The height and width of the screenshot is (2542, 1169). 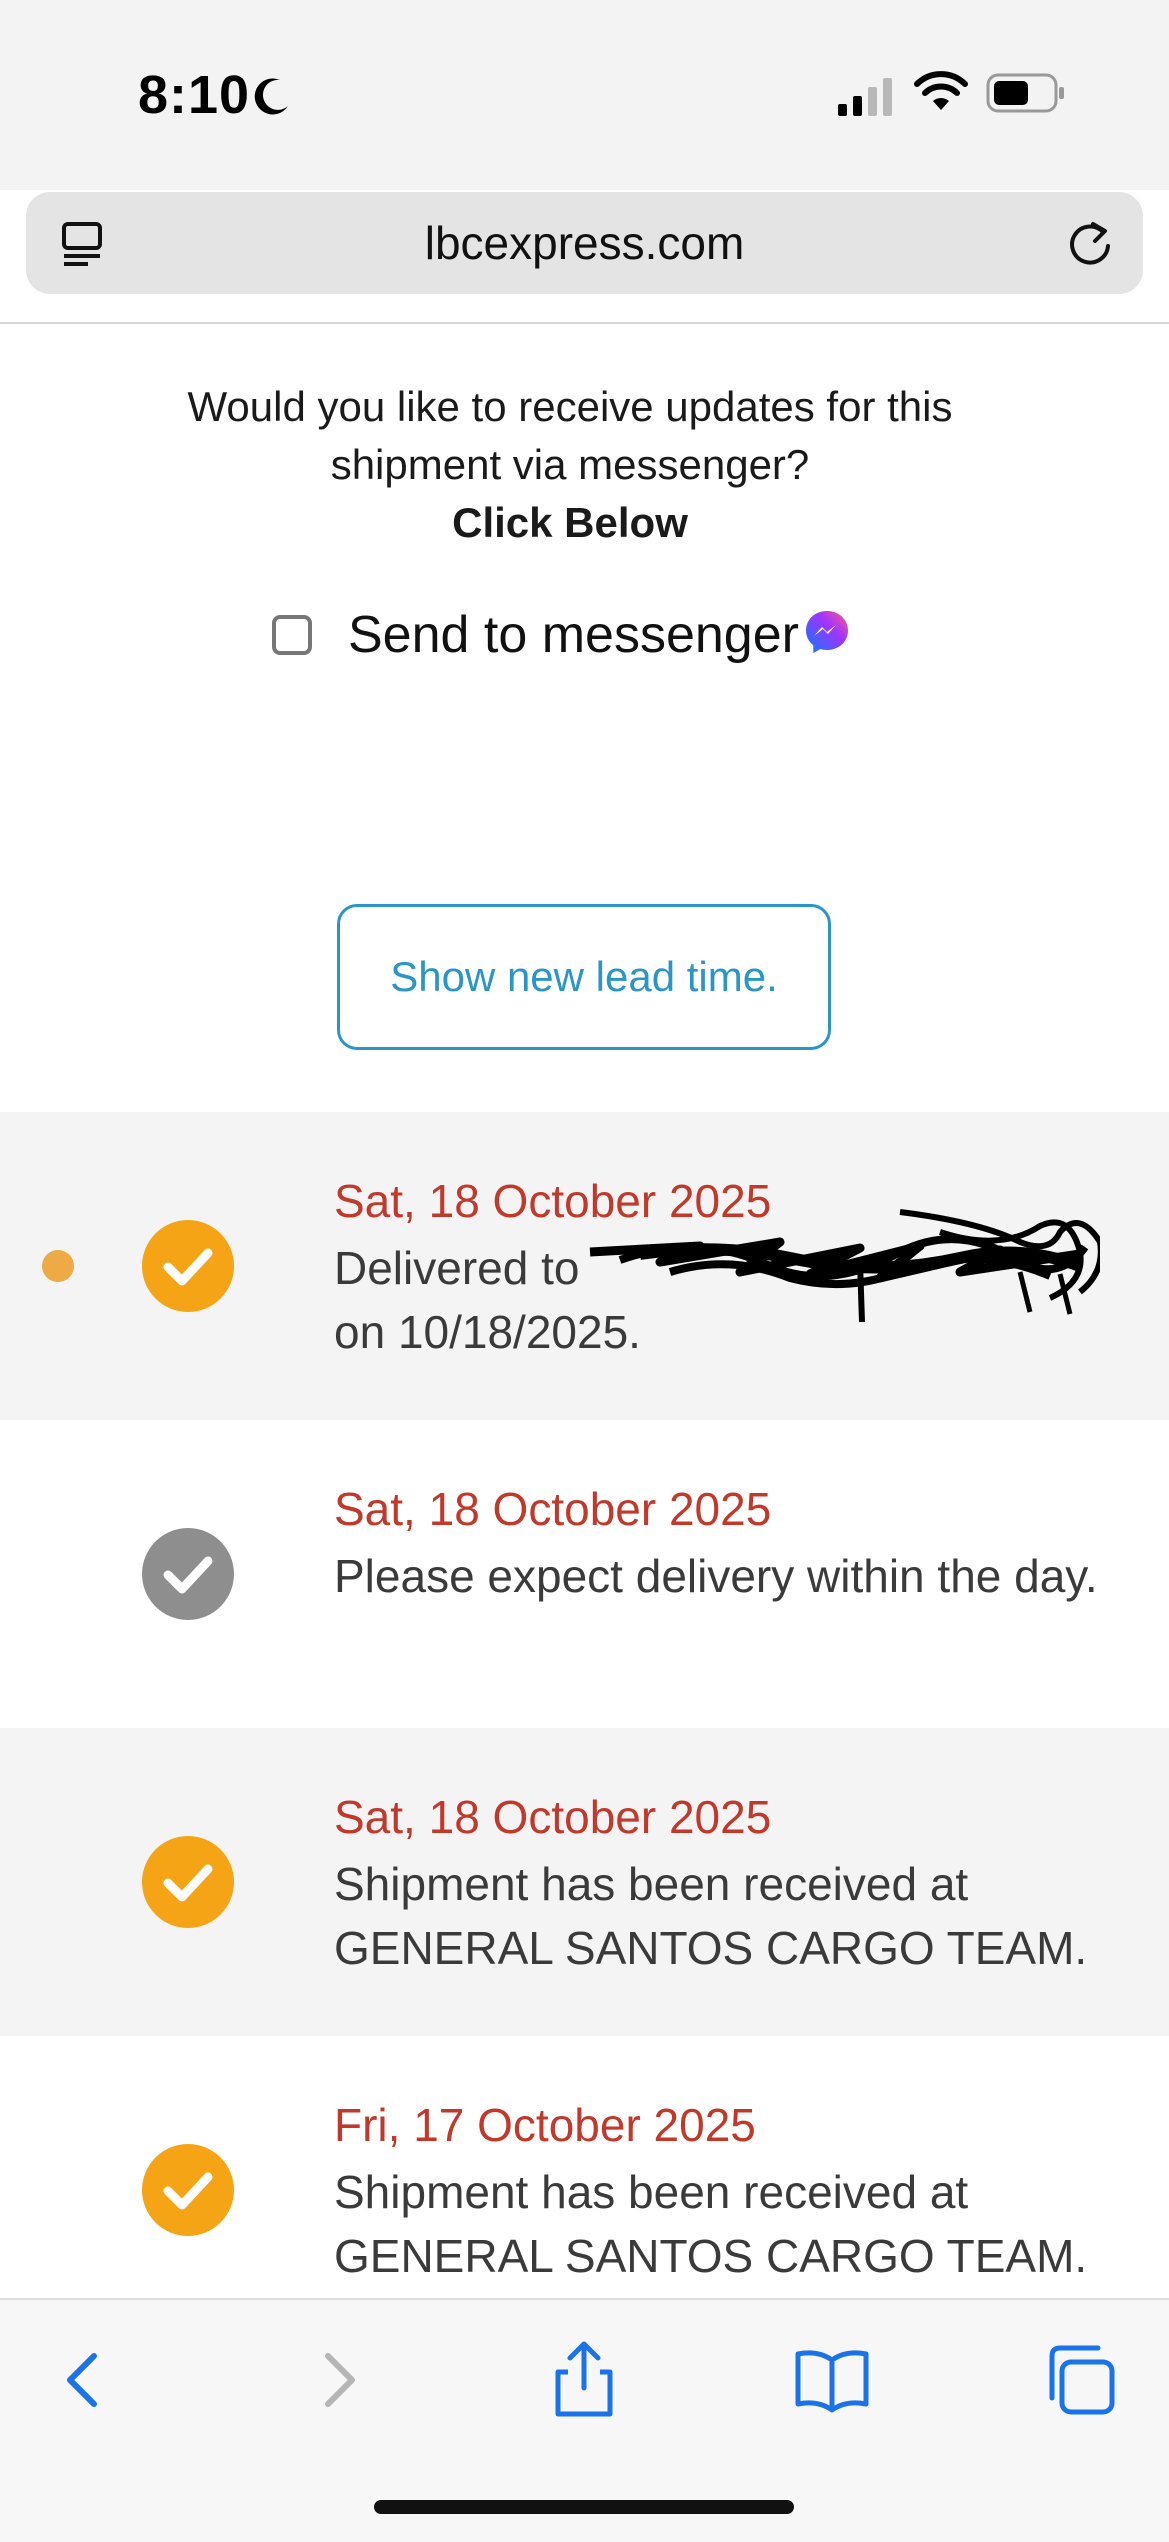 What do you see at coordinates (832, 2380) in the screenshot?
I see `bookmarks-icon` at bounding box center [832, 2380].